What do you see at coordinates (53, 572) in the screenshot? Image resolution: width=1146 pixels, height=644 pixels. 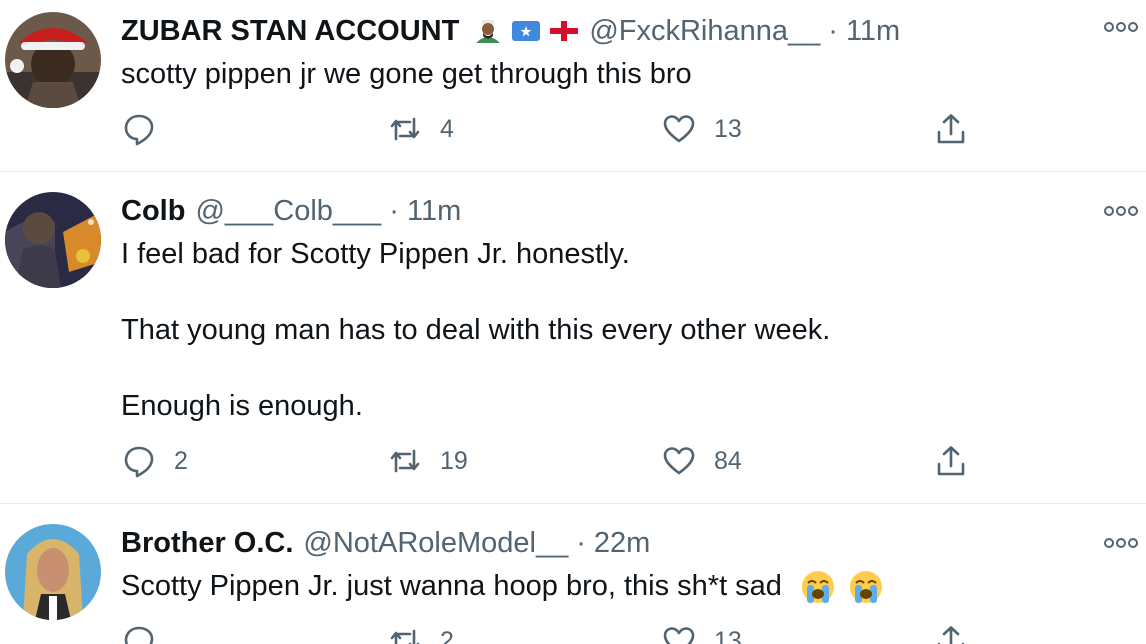 I see `avatar-brother-oc` at bounding box center [53, 572].